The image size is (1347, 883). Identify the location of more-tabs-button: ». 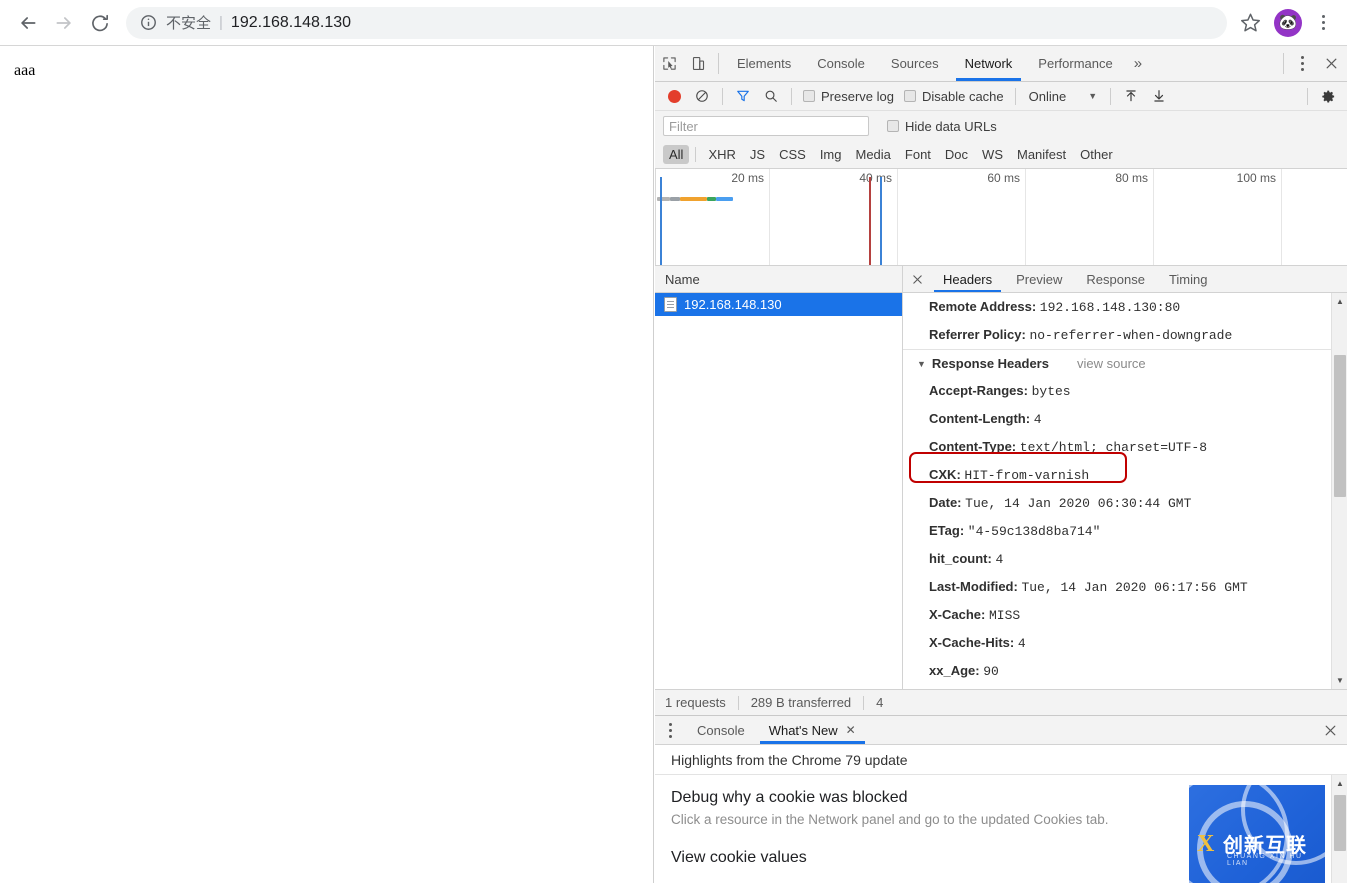
(1138, 63).